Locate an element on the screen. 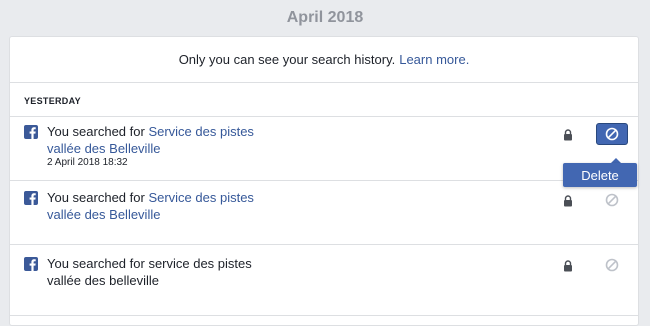 Image resolution: width=650 pixels, height=326 pixels. search-query: vallée des belleville is located at coordinates (103, 280).